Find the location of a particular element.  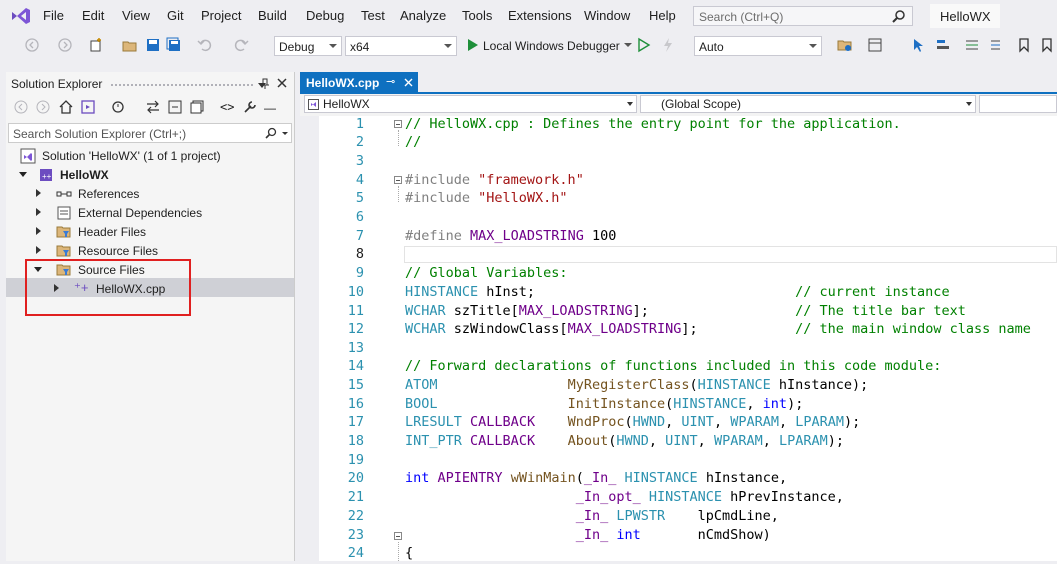

solution-platform-dropdown: Auto is located at coordinates (758, 46).